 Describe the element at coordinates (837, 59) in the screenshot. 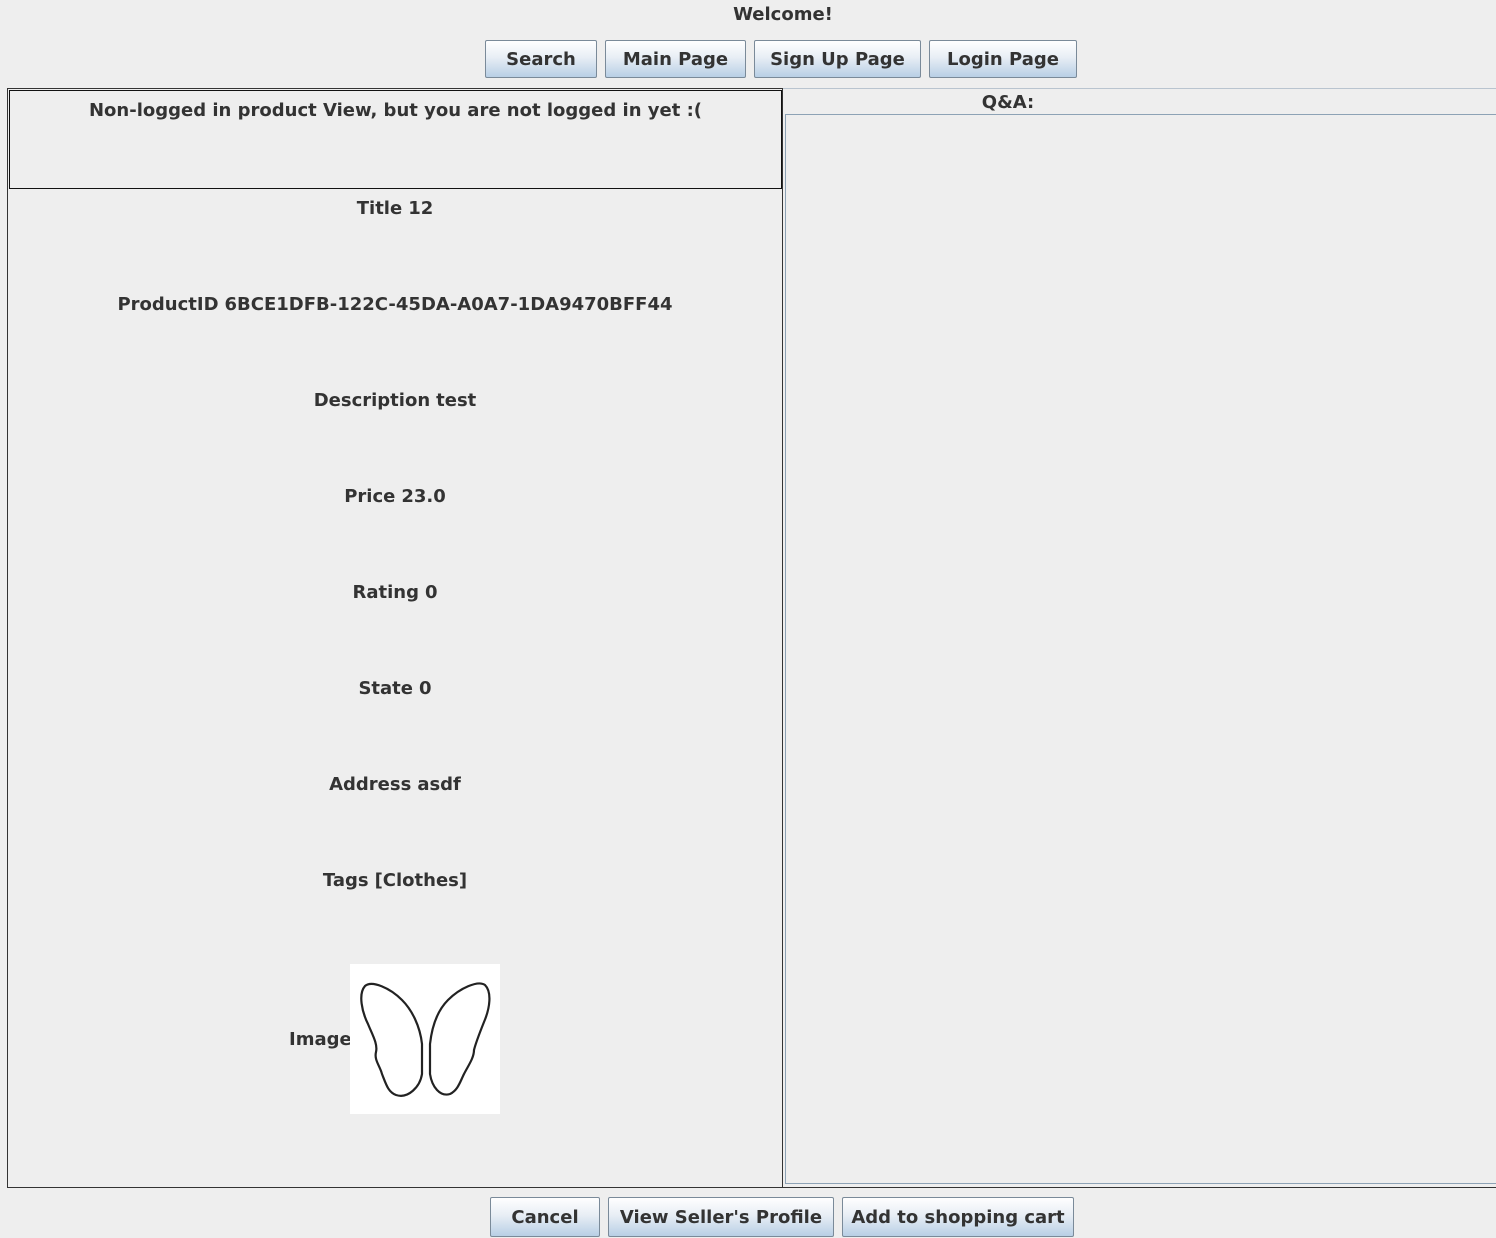

I see `sign-up-page-button: Sign Up Page` at that location.